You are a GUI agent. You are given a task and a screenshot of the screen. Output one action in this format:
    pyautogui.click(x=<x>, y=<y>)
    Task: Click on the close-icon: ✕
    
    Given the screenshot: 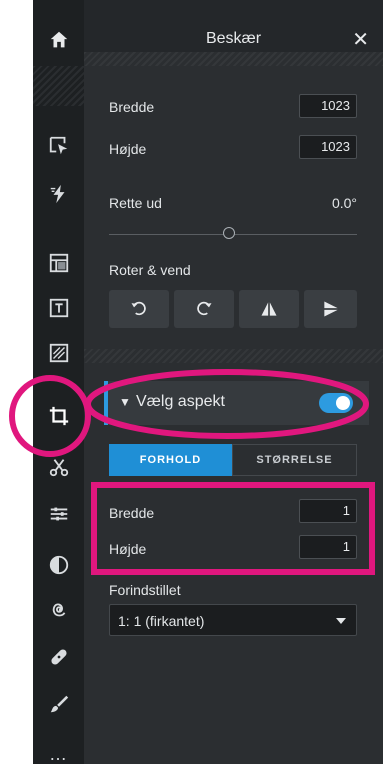 What is the action you would take?
    pyautogui.click(x=360, y=39)
    